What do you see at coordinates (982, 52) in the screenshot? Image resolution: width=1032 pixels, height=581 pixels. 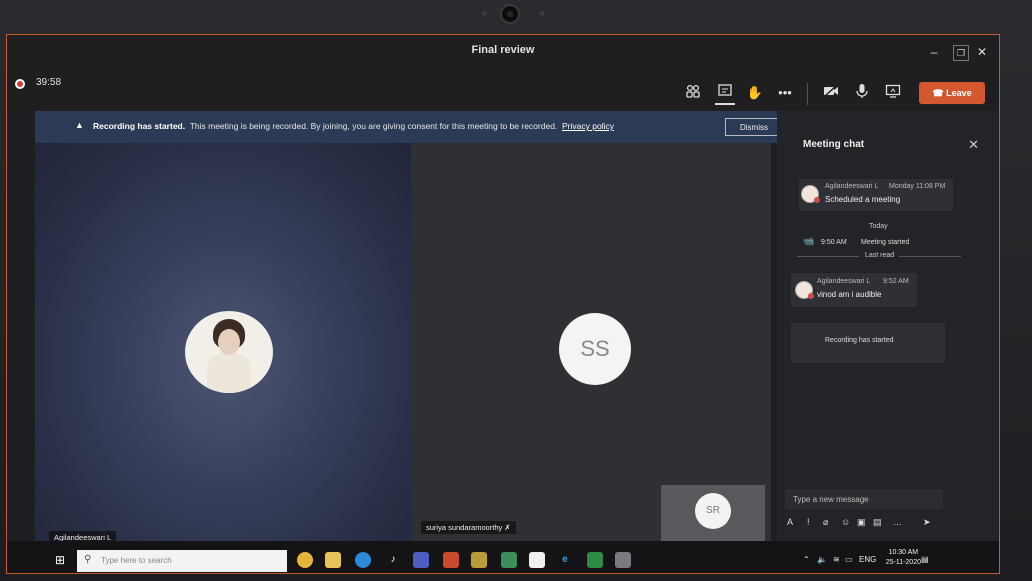 I see `close-window-button: ✕` at bounding box center [982, 52].